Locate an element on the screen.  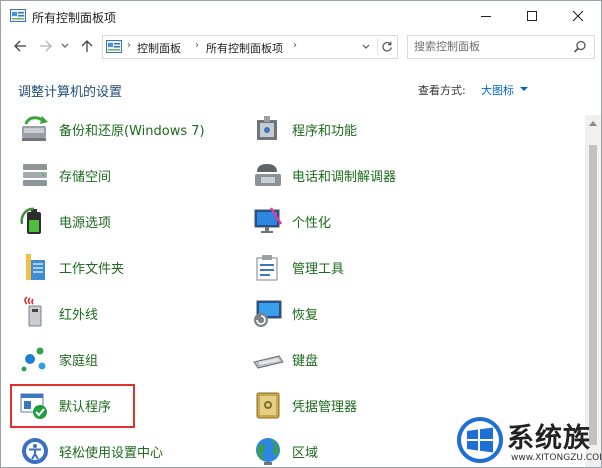
caret-up-icon is located at coordinates (593, 123).